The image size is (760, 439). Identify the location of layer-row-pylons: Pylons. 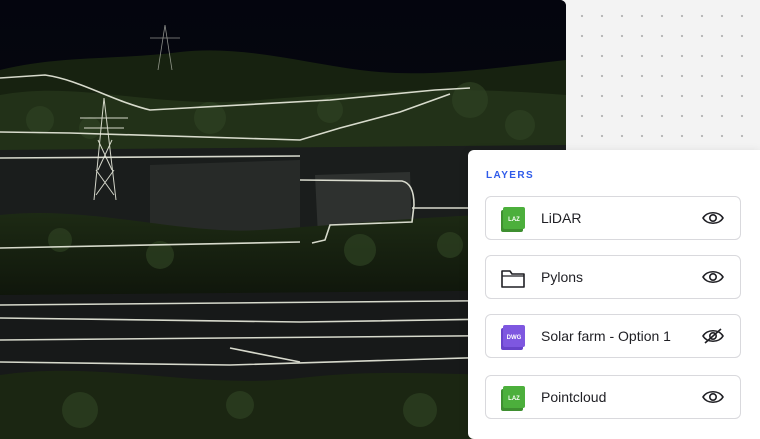
(613, 277).